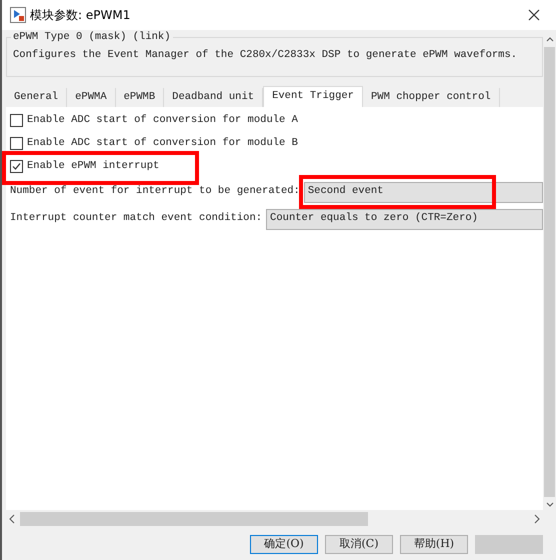 The image size is (556, 560). I want to click on horizontal-scrollbar-thumb, so click(194, 519).